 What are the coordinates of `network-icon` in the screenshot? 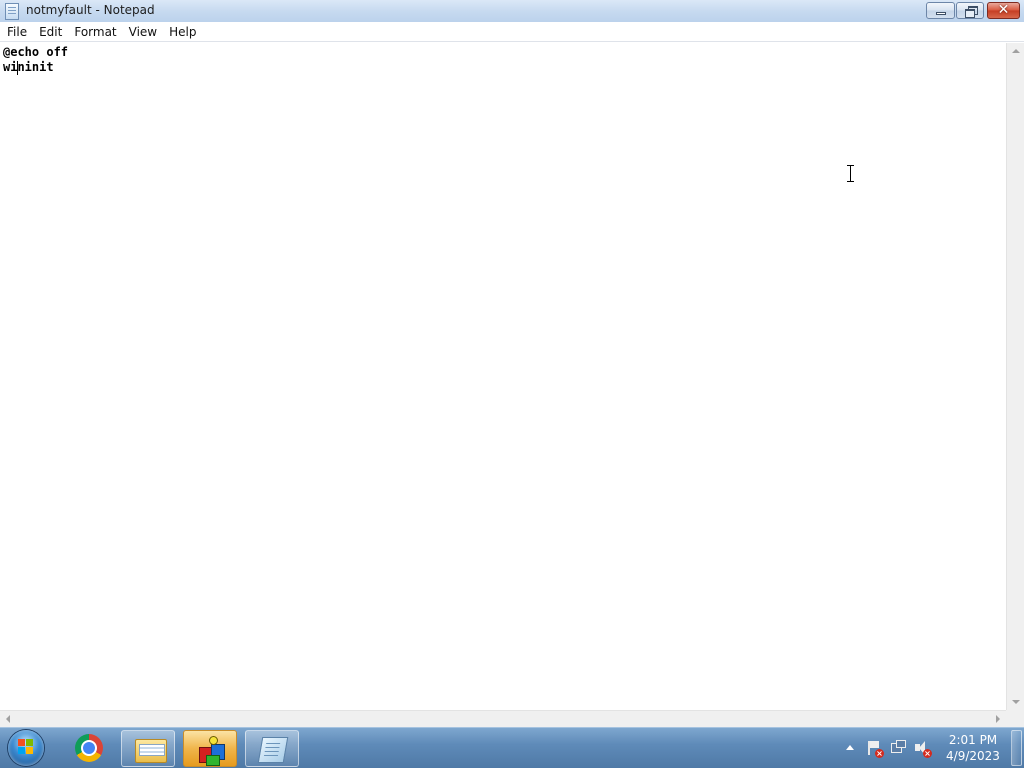 It's located at (898, 748).